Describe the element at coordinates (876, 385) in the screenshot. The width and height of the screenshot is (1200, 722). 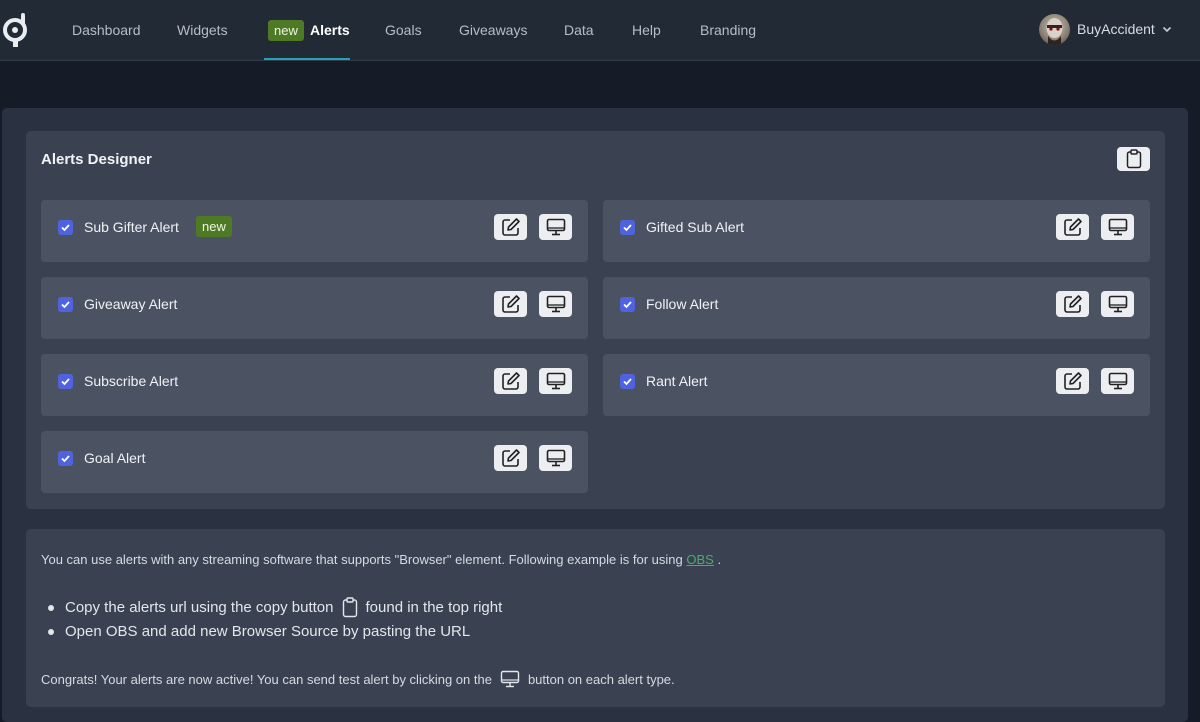
I see `alert-card-rant: Rant Alert` at that location.